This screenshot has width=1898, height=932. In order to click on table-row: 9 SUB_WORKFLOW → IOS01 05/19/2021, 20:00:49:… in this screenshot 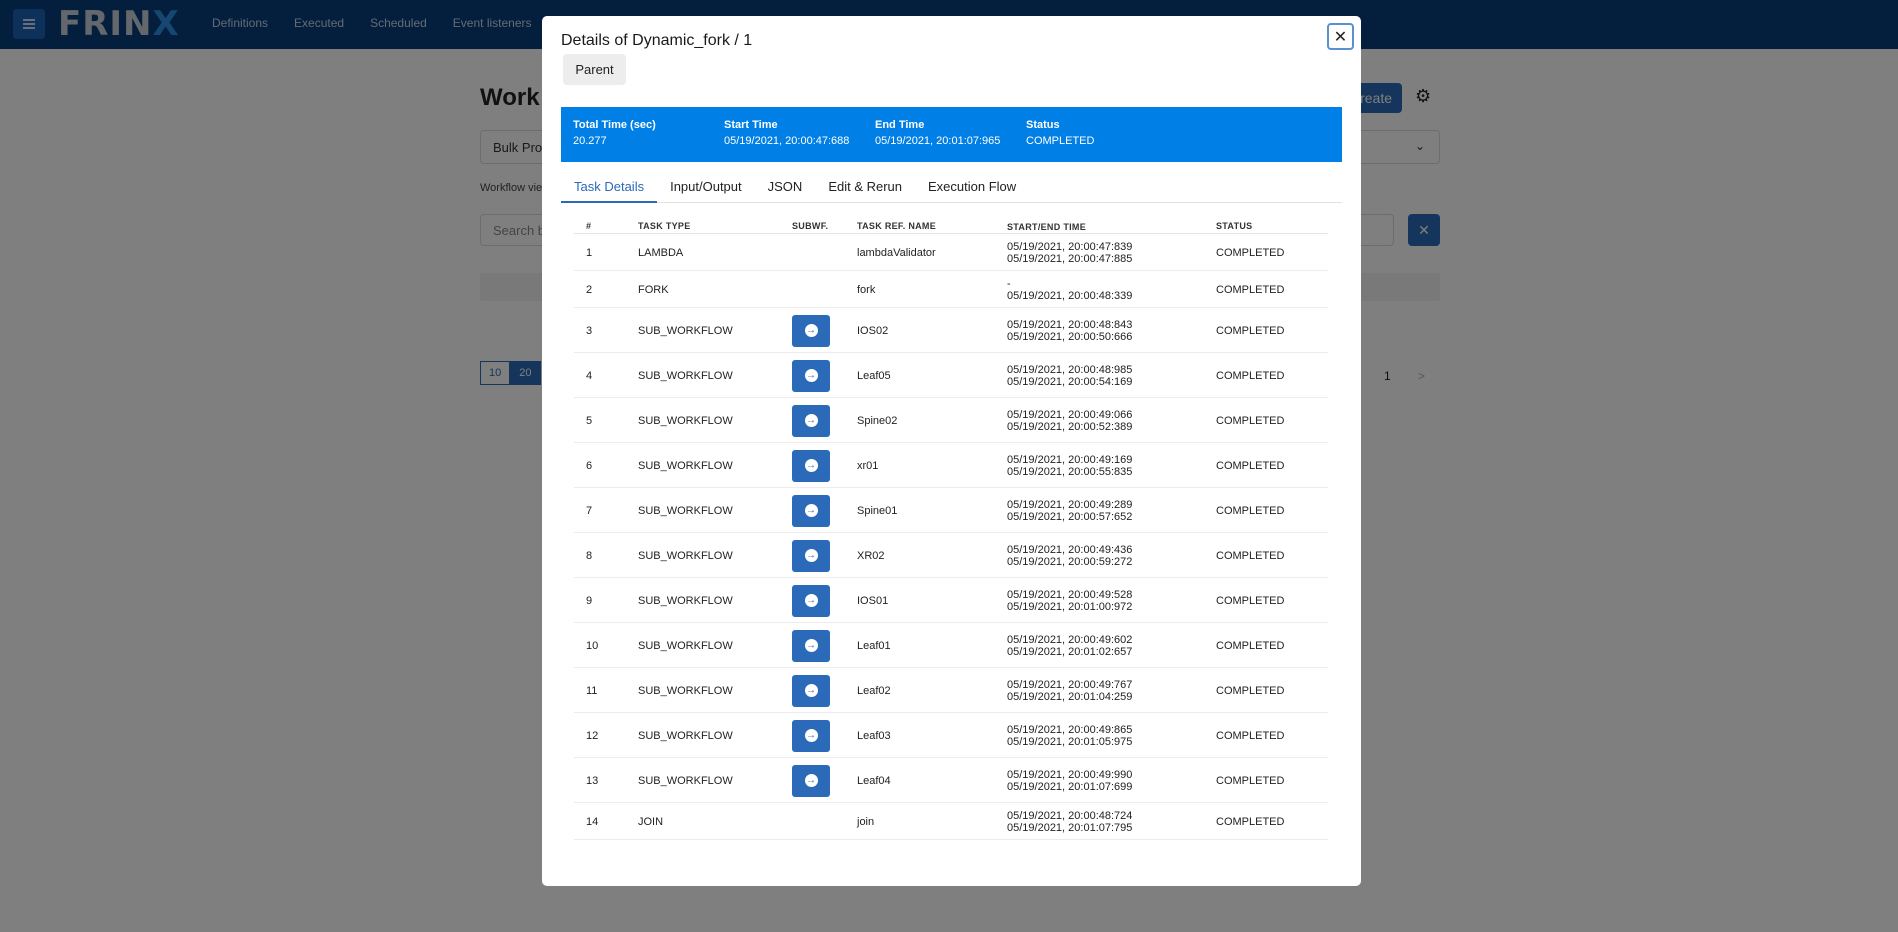, I will do `click(951, 600)`.